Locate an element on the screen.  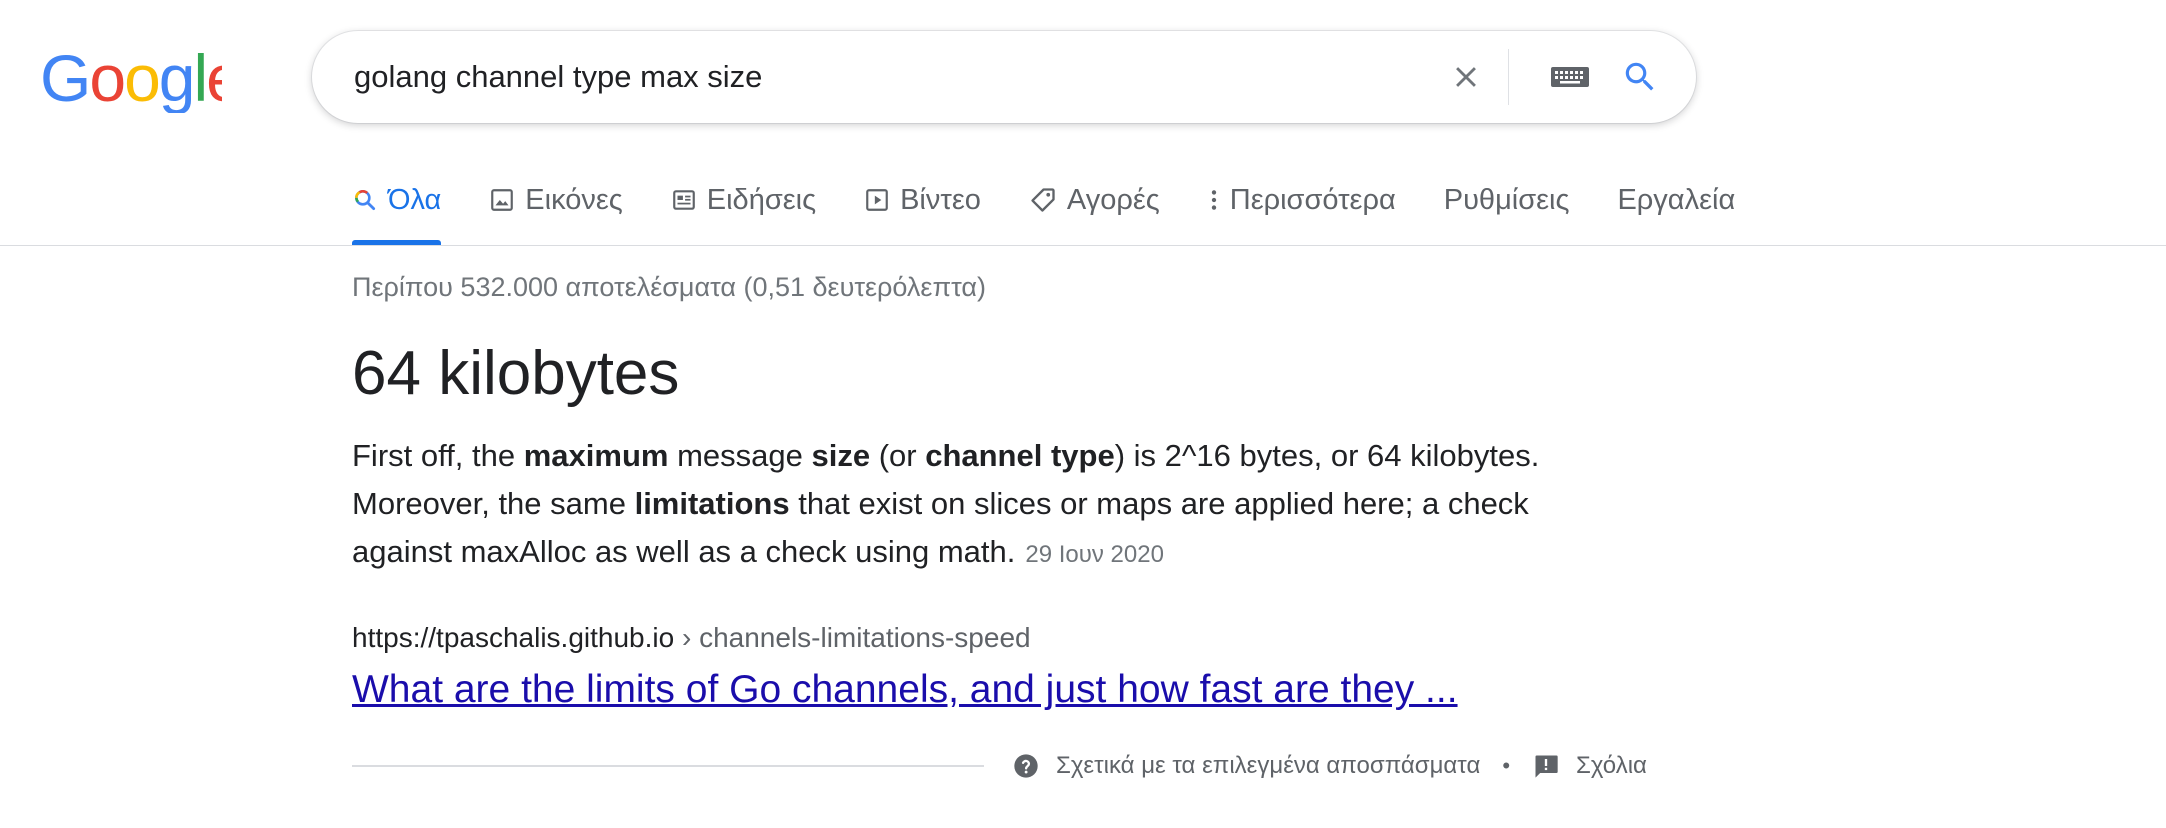
about-featured-snippets-label: Σχετικά με τα επιλεγμένα αποσπάσματα is located at coordinates (1268, 765).